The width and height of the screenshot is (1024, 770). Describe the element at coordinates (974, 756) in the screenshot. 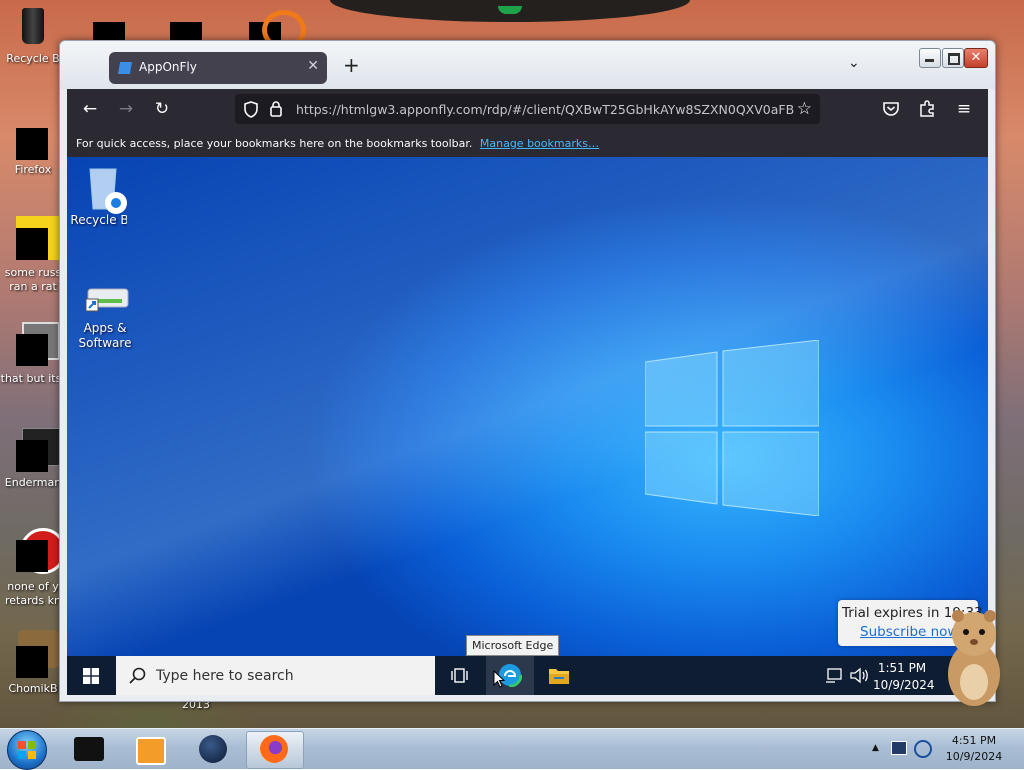

I see `outer-date: 10/9/2024` at that location.